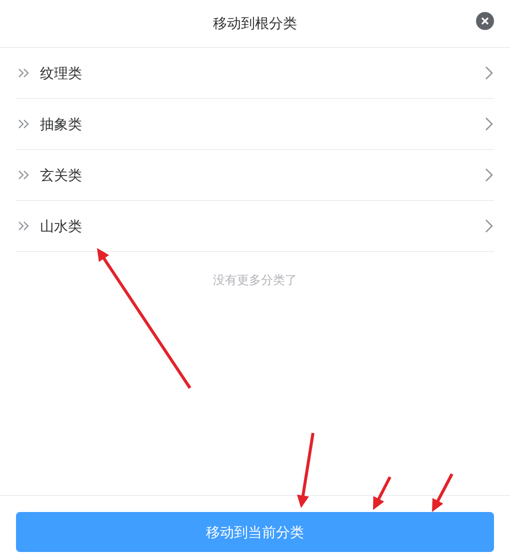  Describe the element at coordinates (255, 23) in the screenshot. I see `dialog-title: 移动到根分类` at that location.